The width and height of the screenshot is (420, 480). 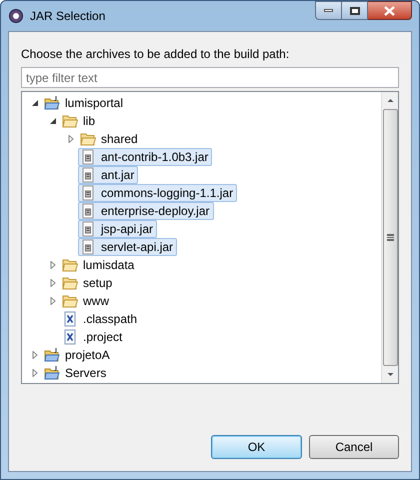 I want to click on cancel-button: Cancel, so click(x=354, y=447).